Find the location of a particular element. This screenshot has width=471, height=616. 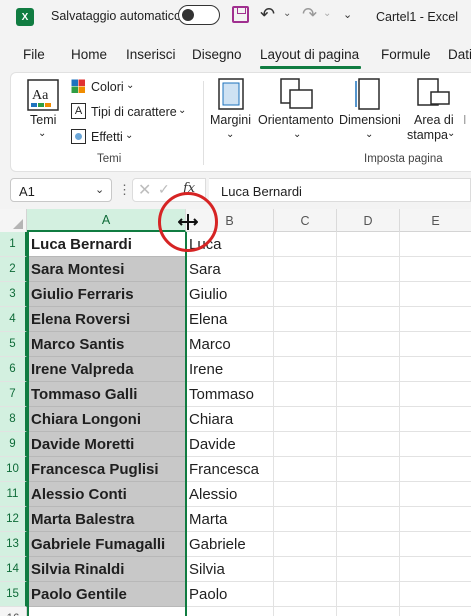

cell-a: Chiara Longoni is located at coordinates (106, 419).